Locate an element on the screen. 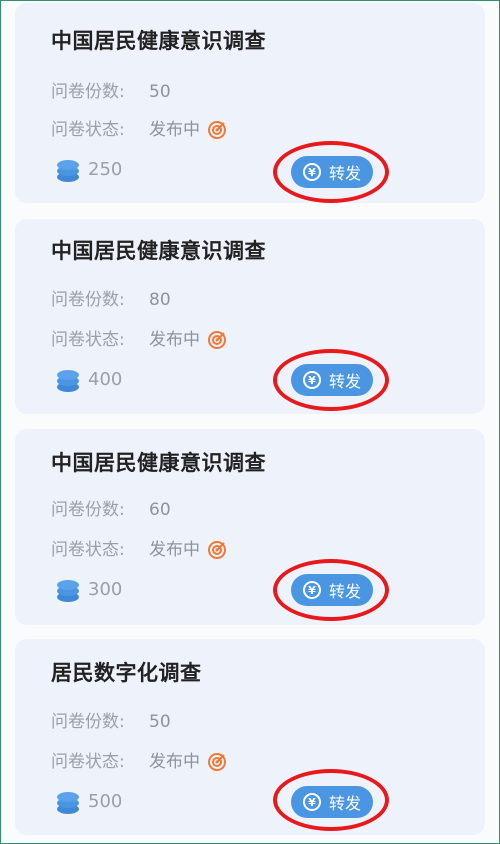 The width and height of the screenshot is (500, 844). count-value: 80 is located at coordinates (160, 300).